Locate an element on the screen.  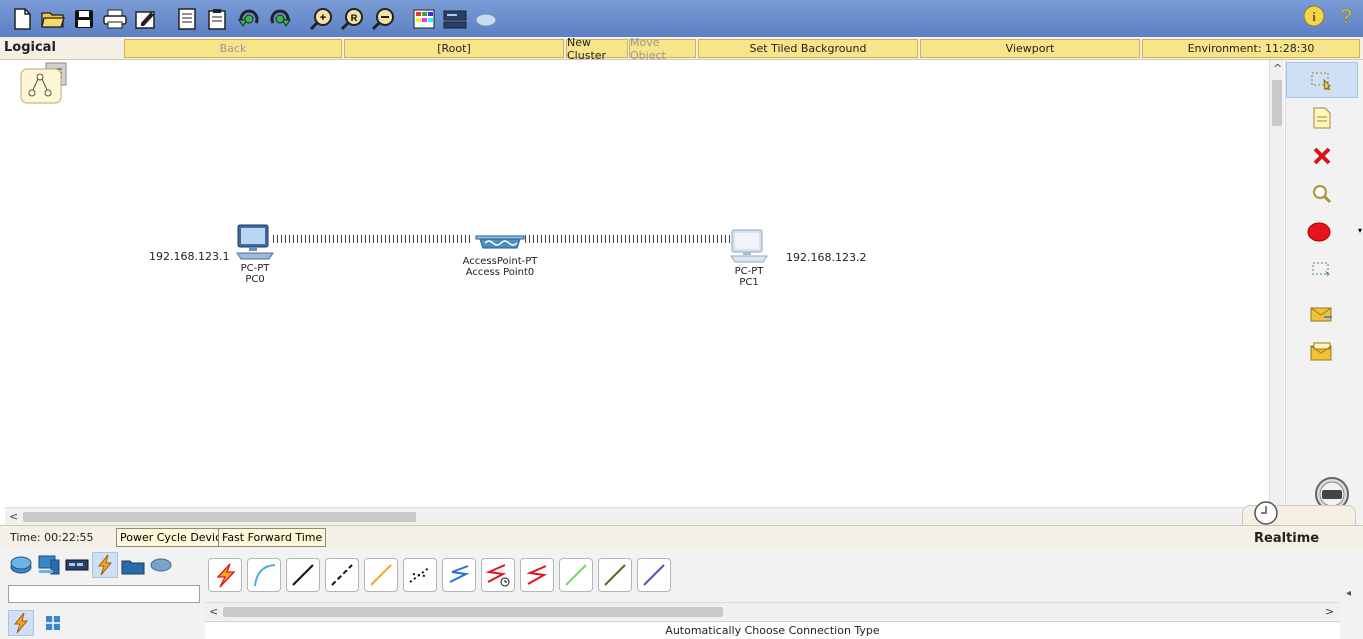
open-folder-icon is located at coordinates (53, 19).